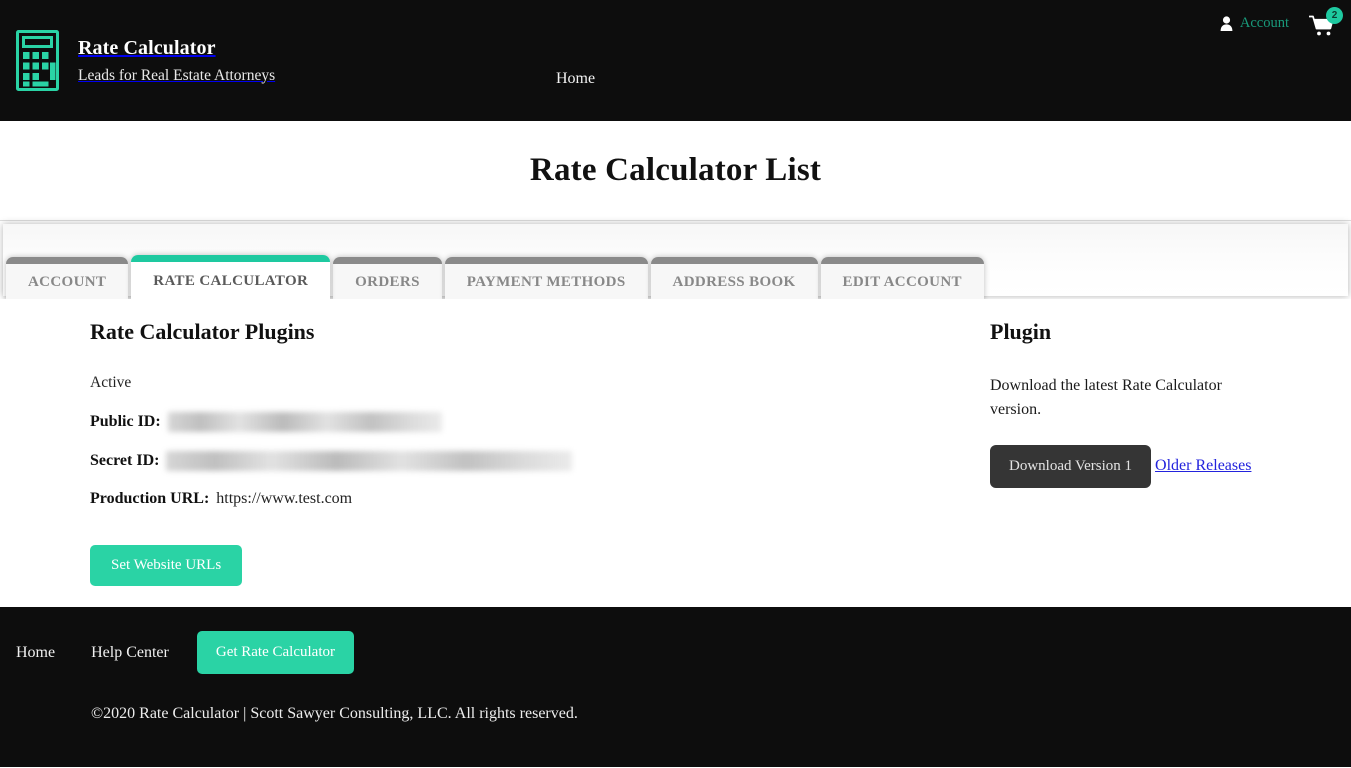 Image resolution: width=1351 pixels, height=768 pixels. Describe the element at coordinates (546, 279) in the screenshot. I see `tab-payment-methods: PAYMENT METHODS` at that location.